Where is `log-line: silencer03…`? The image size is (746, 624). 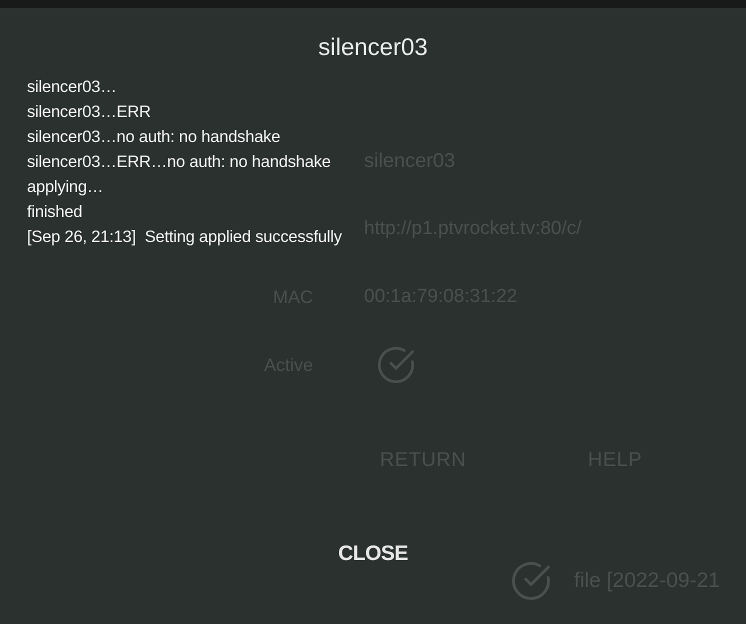 log-line: silencer03… is located at coordinates (72, 87).